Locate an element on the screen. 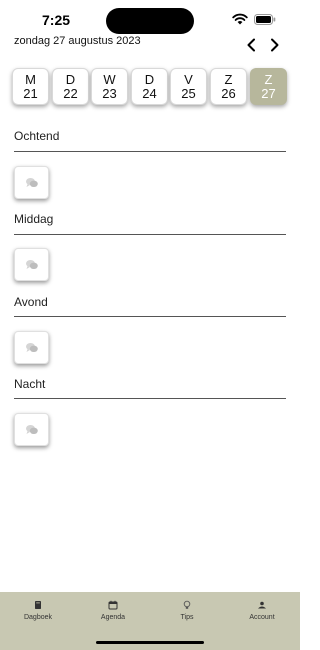 The image size is (320, 650). section-title-afternoon: Middag is located at coordinates (34, 219).